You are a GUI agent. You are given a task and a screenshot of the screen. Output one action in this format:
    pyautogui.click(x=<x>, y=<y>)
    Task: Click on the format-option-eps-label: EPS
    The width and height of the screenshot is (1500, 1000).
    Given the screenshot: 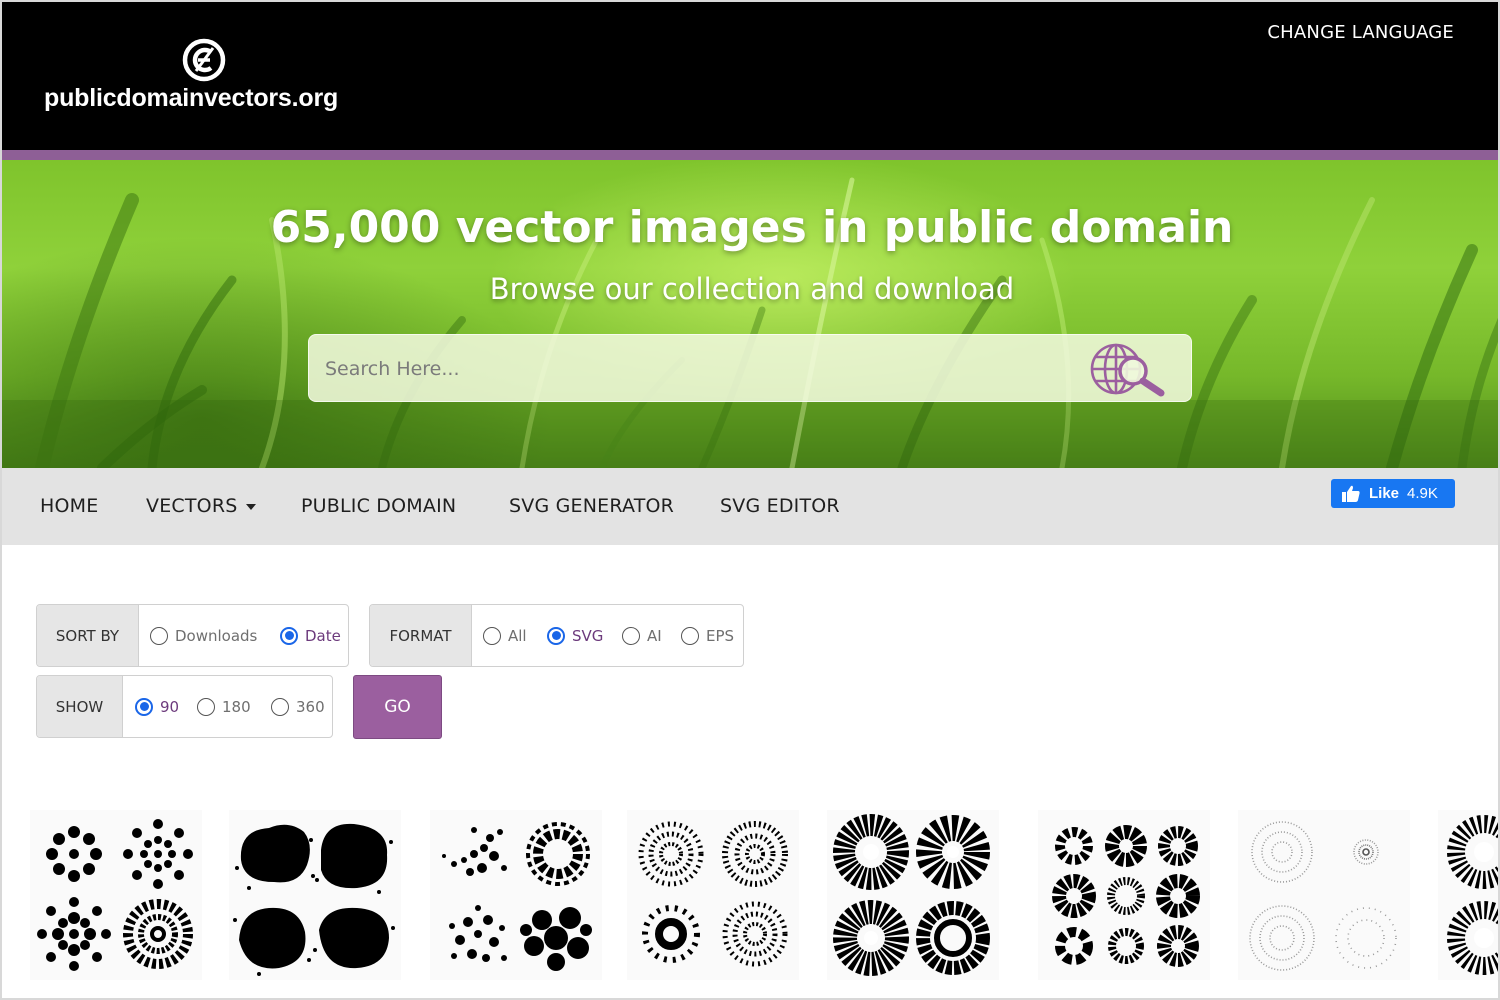 What is the action you would take?
    pyautogui.click(x=720, y=635)
    